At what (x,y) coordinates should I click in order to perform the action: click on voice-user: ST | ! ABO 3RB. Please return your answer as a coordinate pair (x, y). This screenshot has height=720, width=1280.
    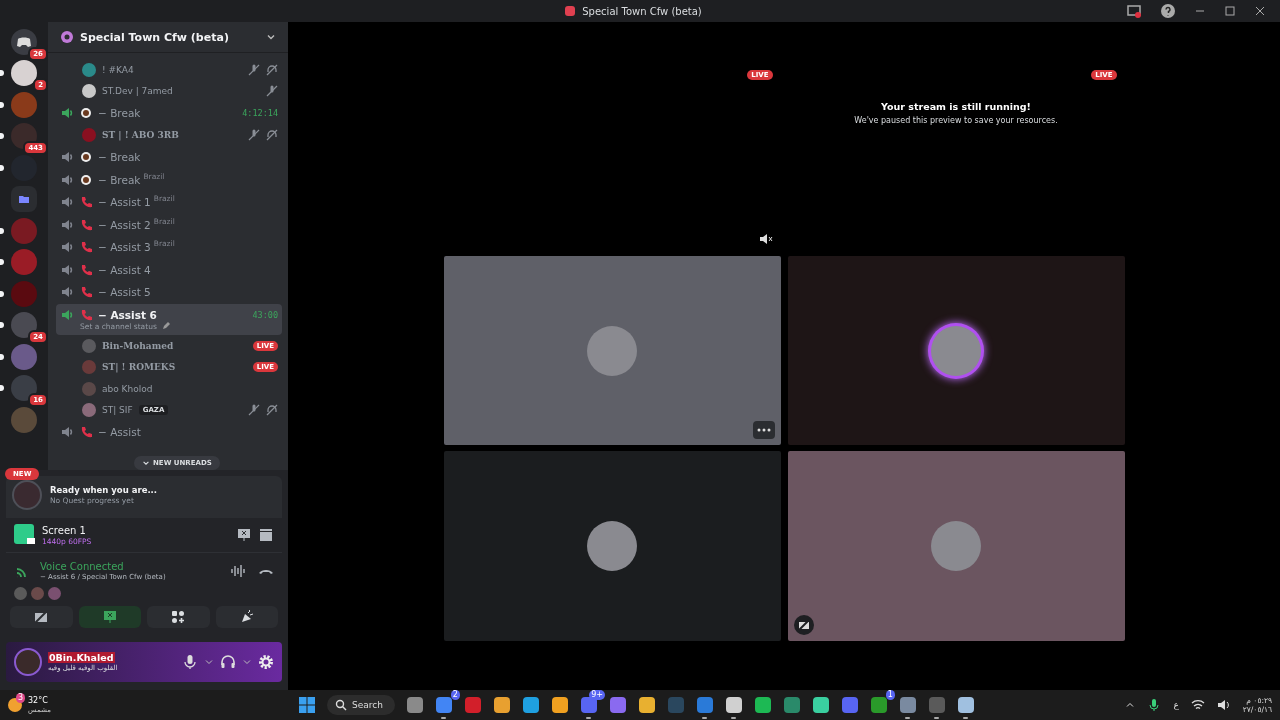
    Looking at the image, I should click on (169, 135).